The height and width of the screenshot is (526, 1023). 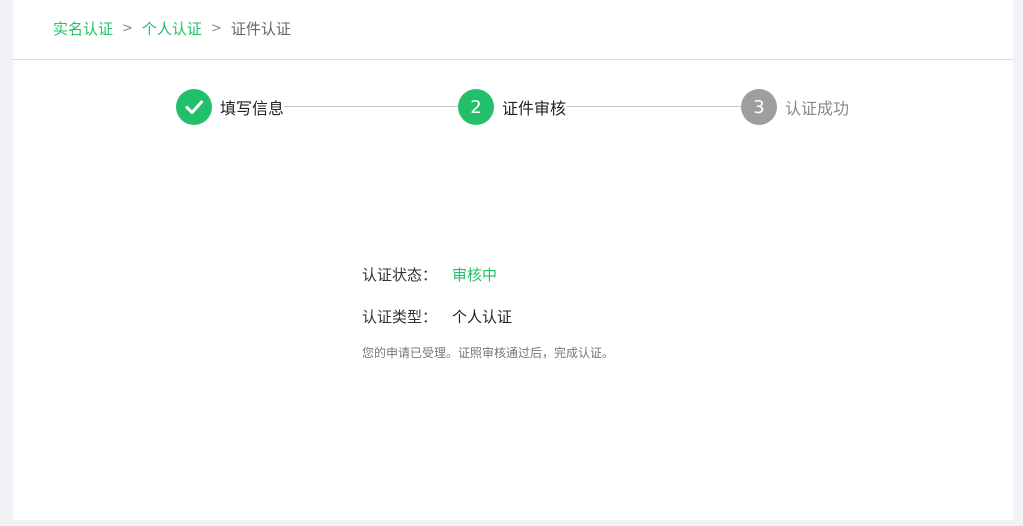 I want to click on progress-steps: 填写信息 2 证件审核 3 认证成功, so click(x=513, y=107).